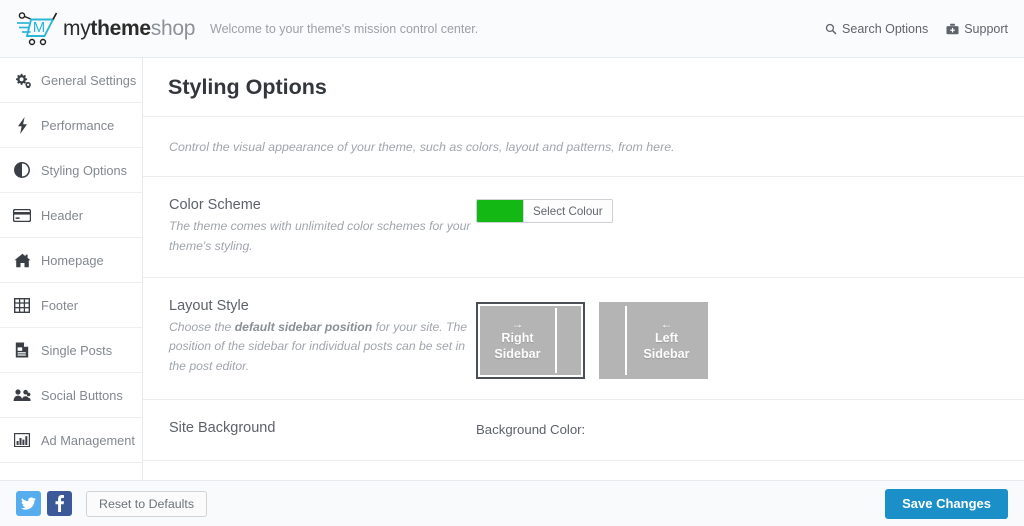 This screenshot has width=1024, height=526. I want to click on facebook-icon, so click(59, 503).